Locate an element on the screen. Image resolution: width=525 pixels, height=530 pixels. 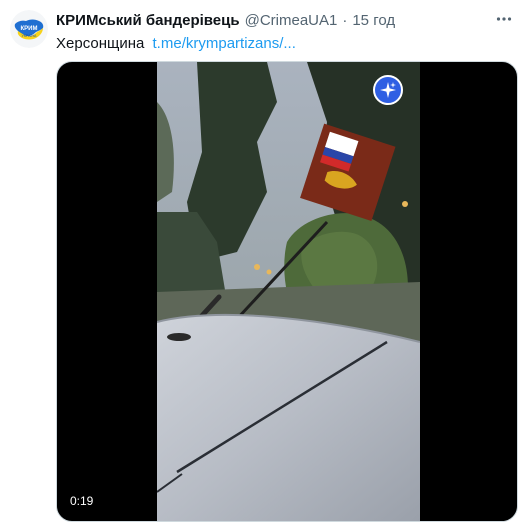
sparkle-icon is located at coordinates (388, 90).